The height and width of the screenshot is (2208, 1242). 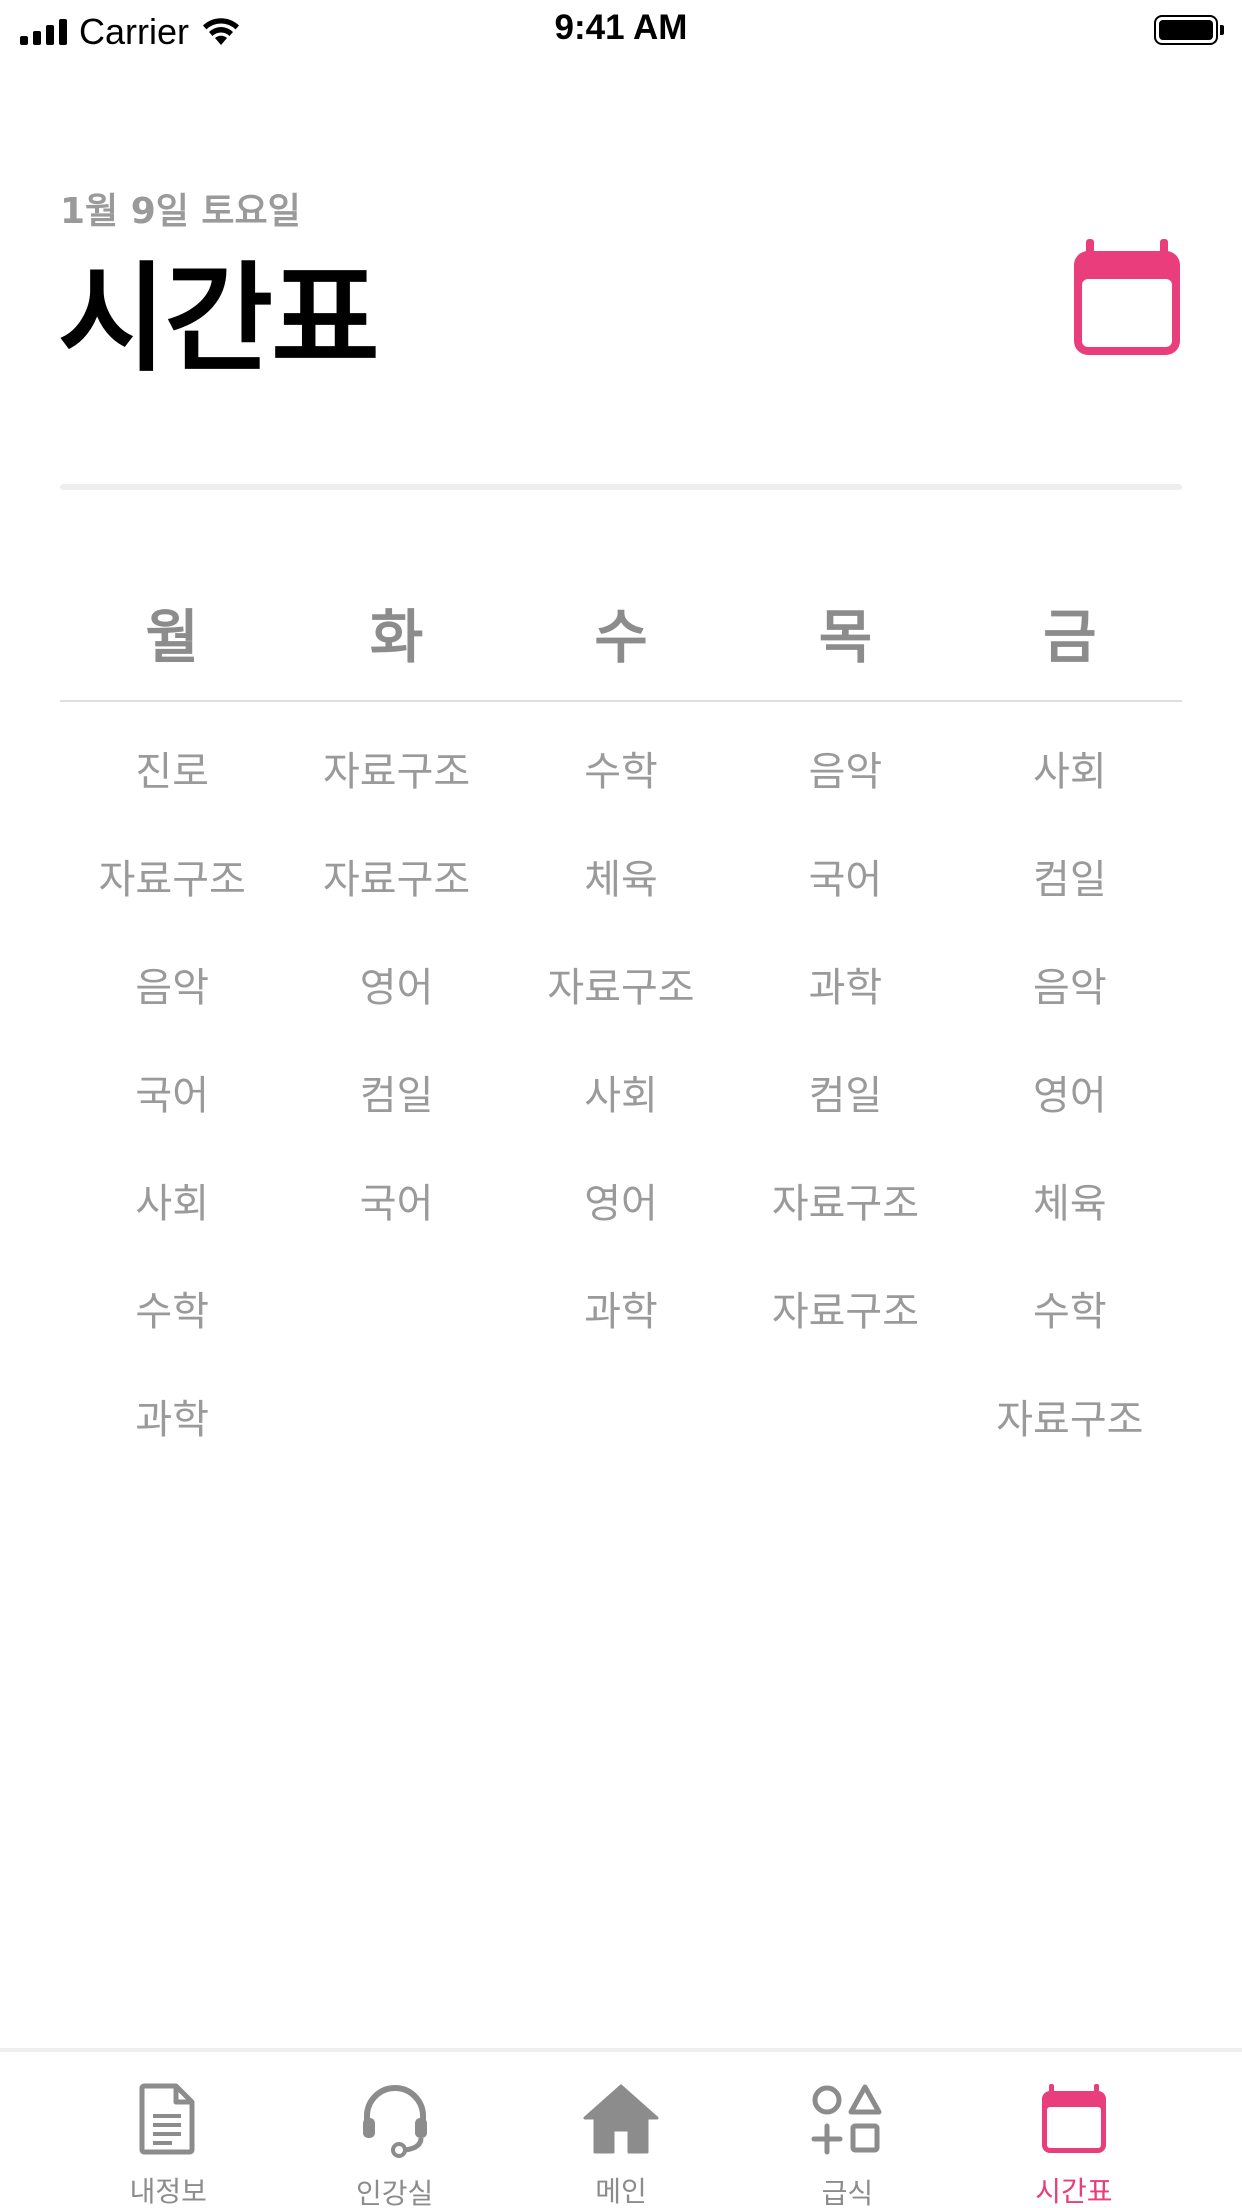 What do you see at coordinates (621, 637) in the screenshot?
I see `weekday-wed: 수` at bounding box center [621, 637].